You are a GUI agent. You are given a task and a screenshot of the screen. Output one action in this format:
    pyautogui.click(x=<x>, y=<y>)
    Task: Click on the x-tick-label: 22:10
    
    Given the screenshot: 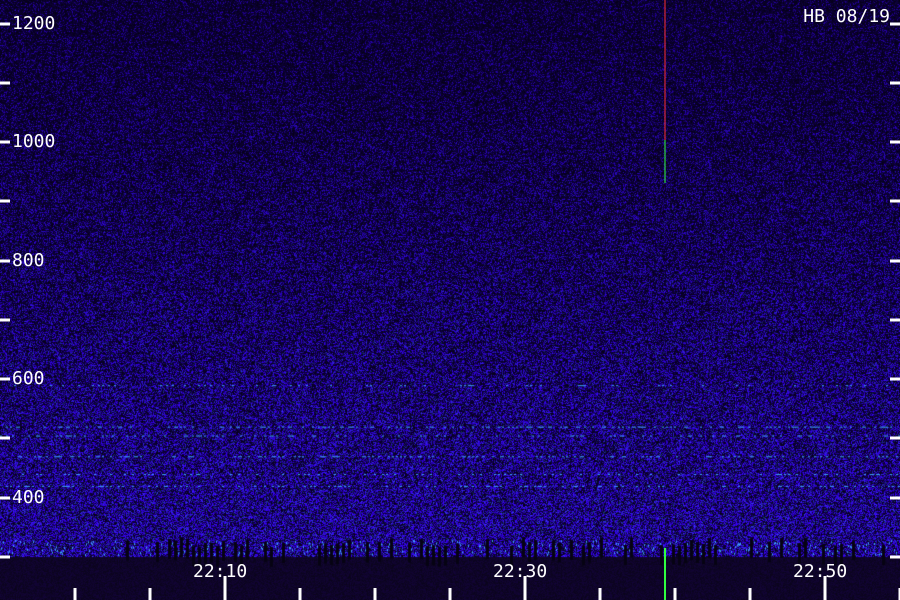 What is the action you would take?
    pyautogui.click(x=220, y=571)
    